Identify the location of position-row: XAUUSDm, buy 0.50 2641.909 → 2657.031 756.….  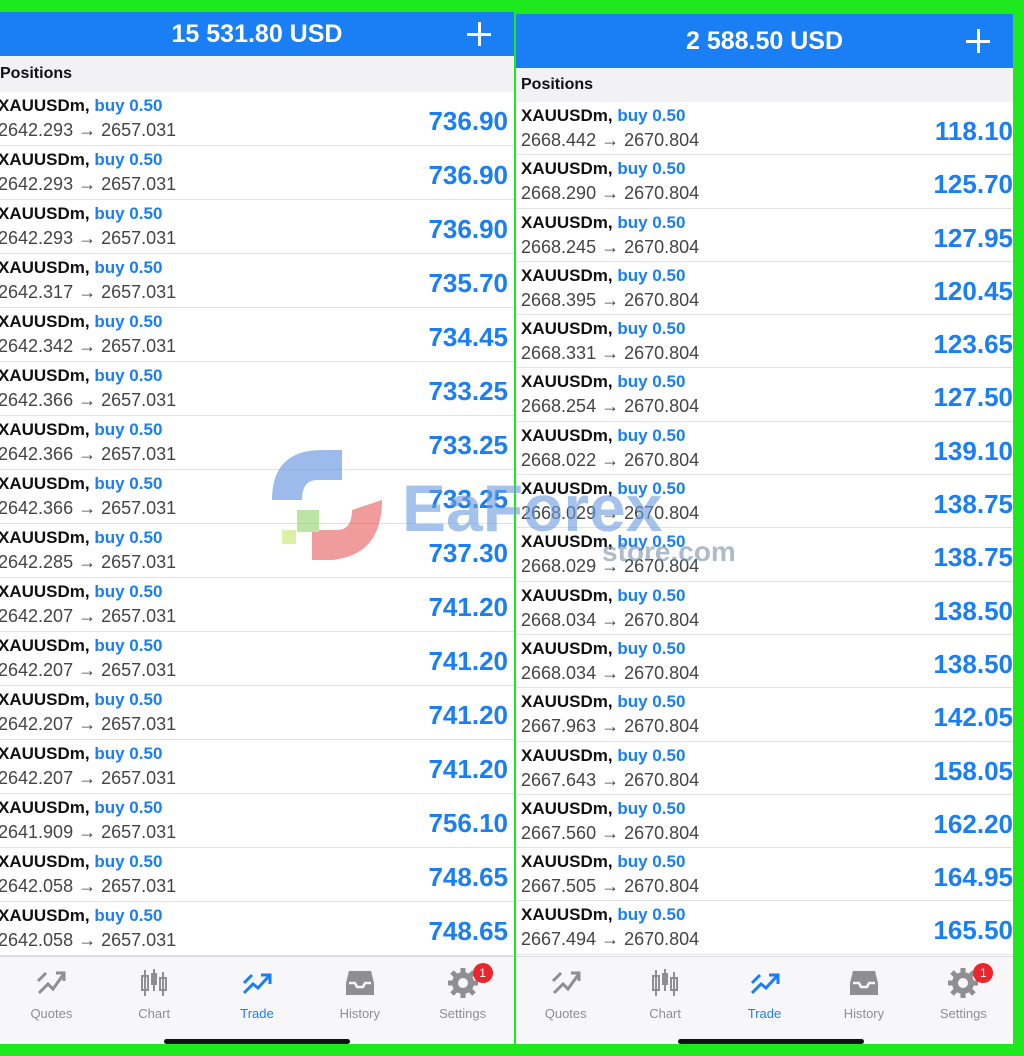
(257, 821).